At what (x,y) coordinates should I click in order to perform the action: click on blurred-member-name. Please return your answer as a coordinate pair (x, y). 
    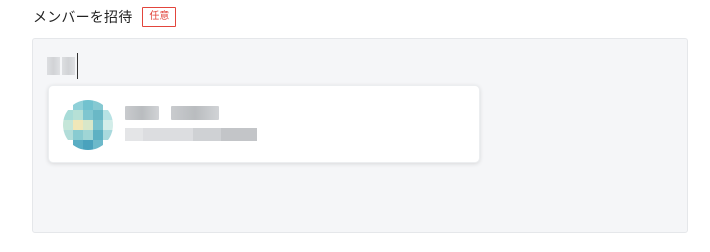
    Looking at the image, I should click on (191, 113).